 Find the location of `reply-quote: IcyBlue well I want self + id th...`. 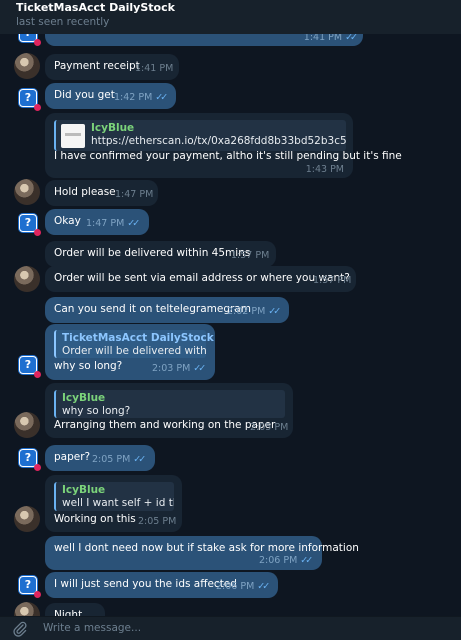

reply-quote: IcyBlue well I want self + id th... is located at coordinates (114, 496).